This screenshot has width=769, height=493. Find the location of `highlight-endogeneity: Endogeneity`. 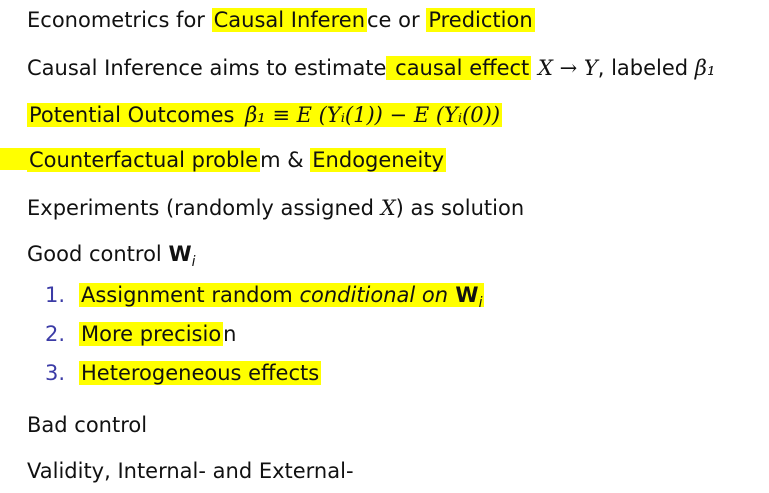

highlight-endogeneity: Endogeneity is located at coordinates (378, 160).